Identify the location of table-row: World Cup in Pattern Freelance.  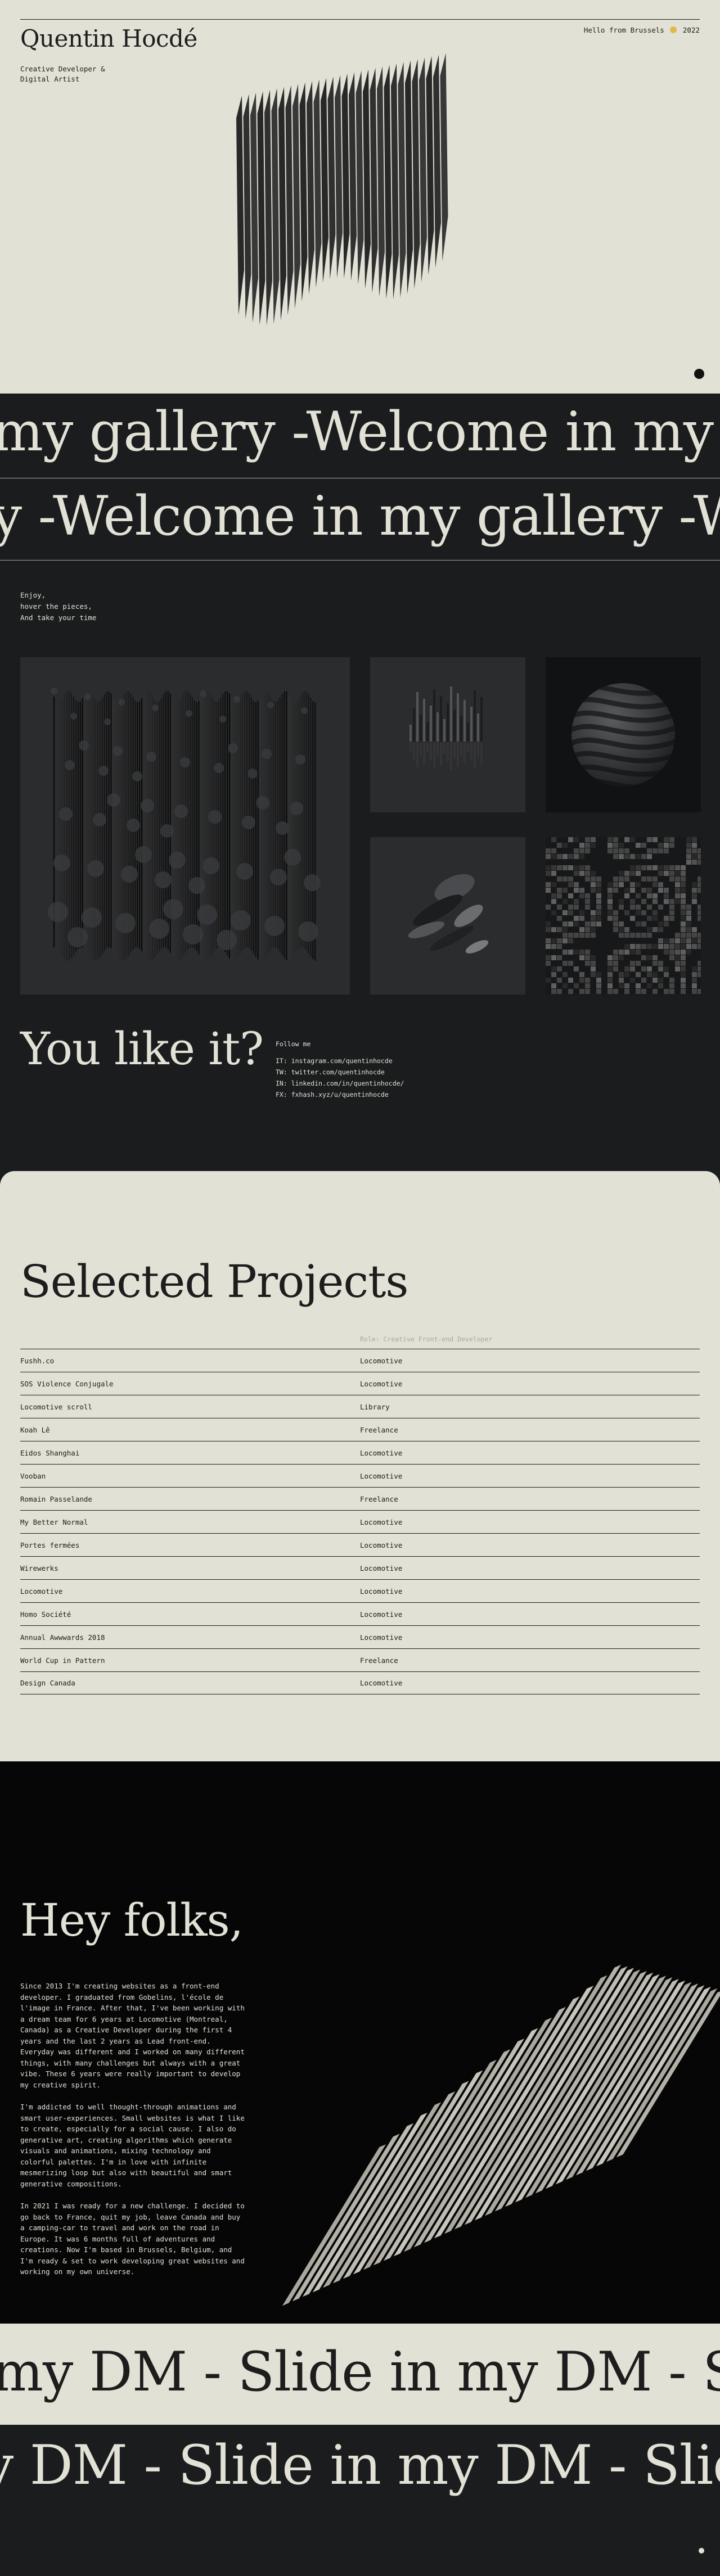
(360, 1659).